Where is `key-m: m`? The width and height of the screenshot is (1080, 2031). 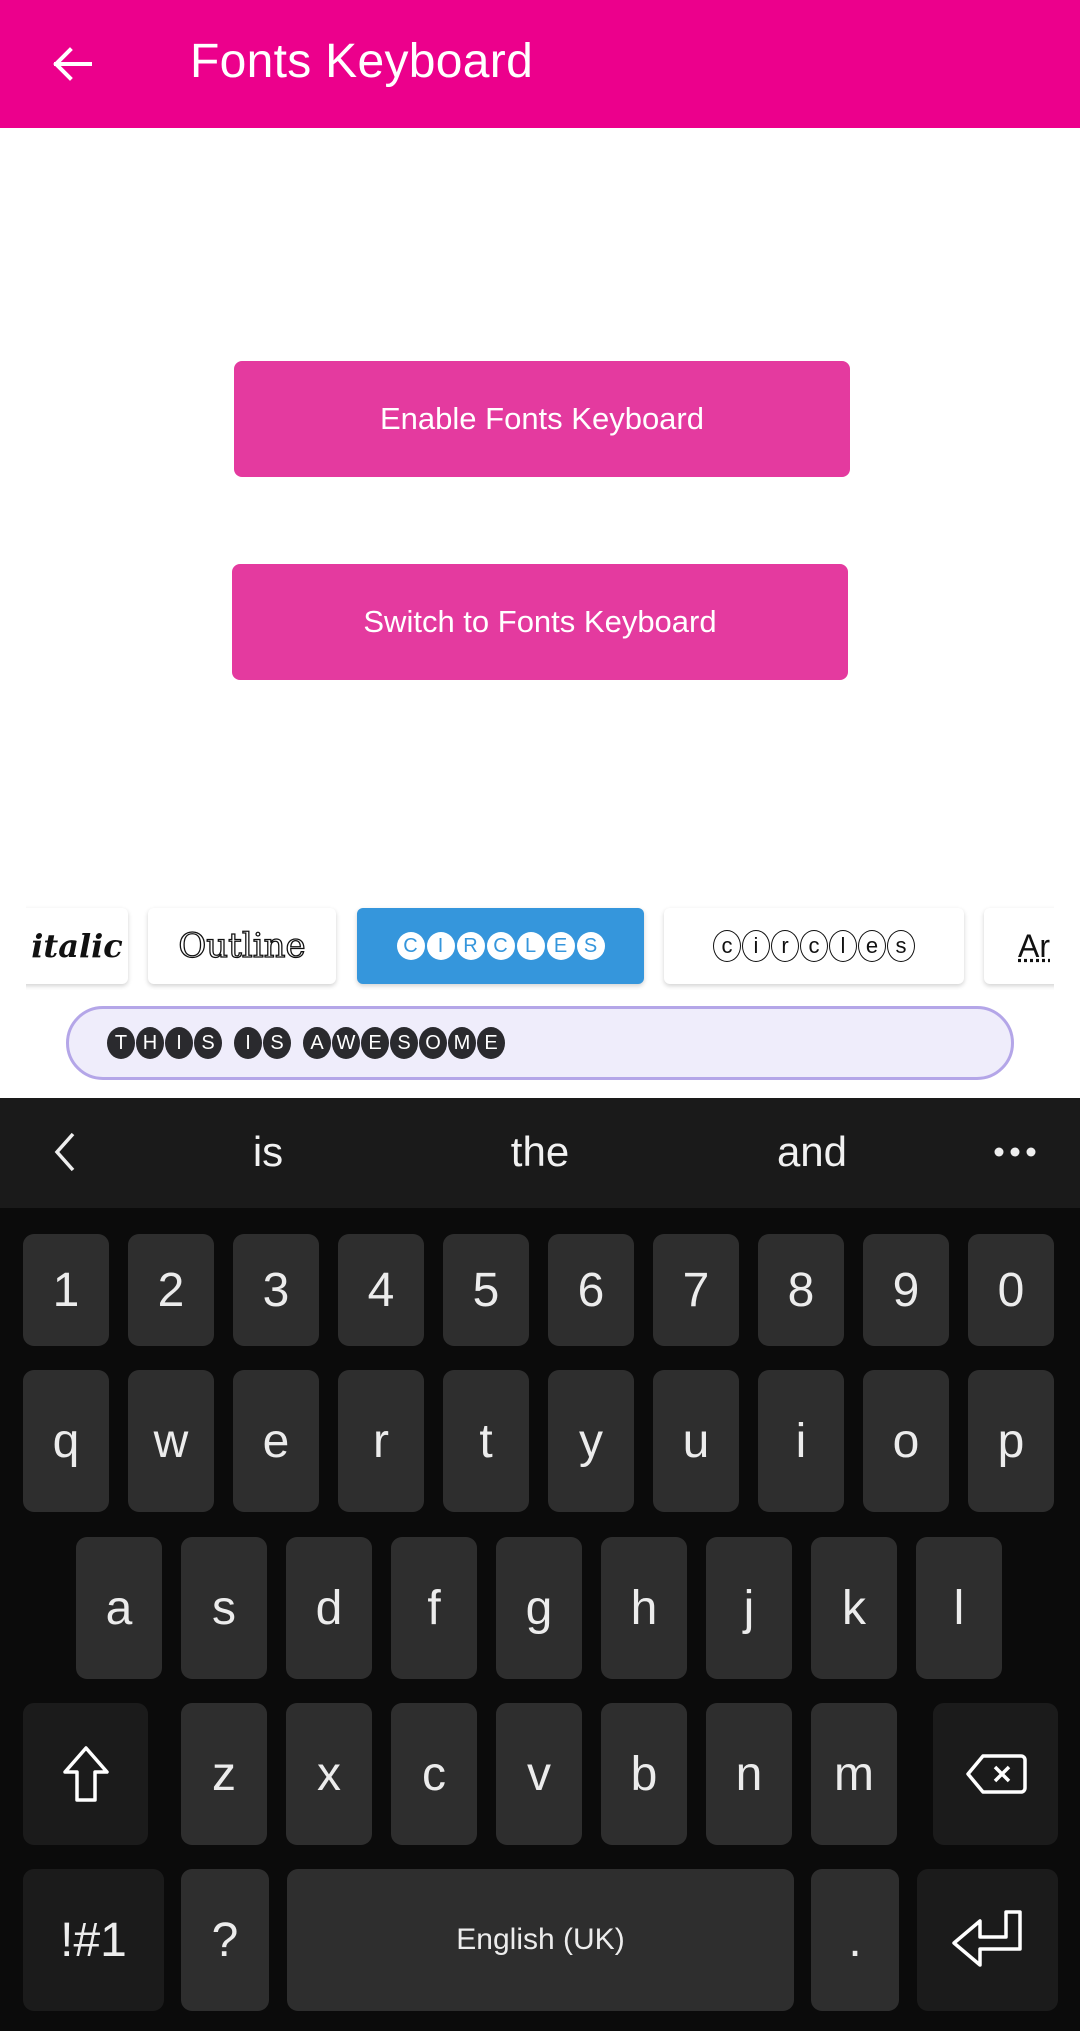
key-m: m is located at coordinates (854, 1774).